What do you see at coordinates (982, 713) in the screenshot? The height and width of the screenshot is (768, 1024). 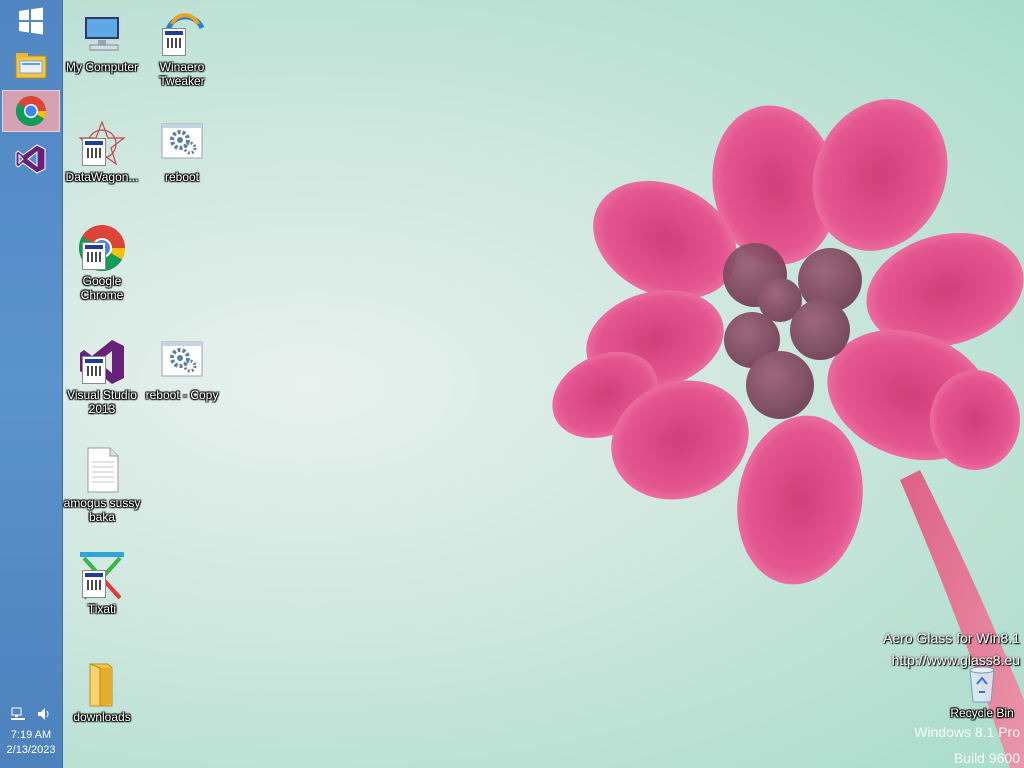 I see `icon-label: Recycle Bin` at bounding box center [982, 713].